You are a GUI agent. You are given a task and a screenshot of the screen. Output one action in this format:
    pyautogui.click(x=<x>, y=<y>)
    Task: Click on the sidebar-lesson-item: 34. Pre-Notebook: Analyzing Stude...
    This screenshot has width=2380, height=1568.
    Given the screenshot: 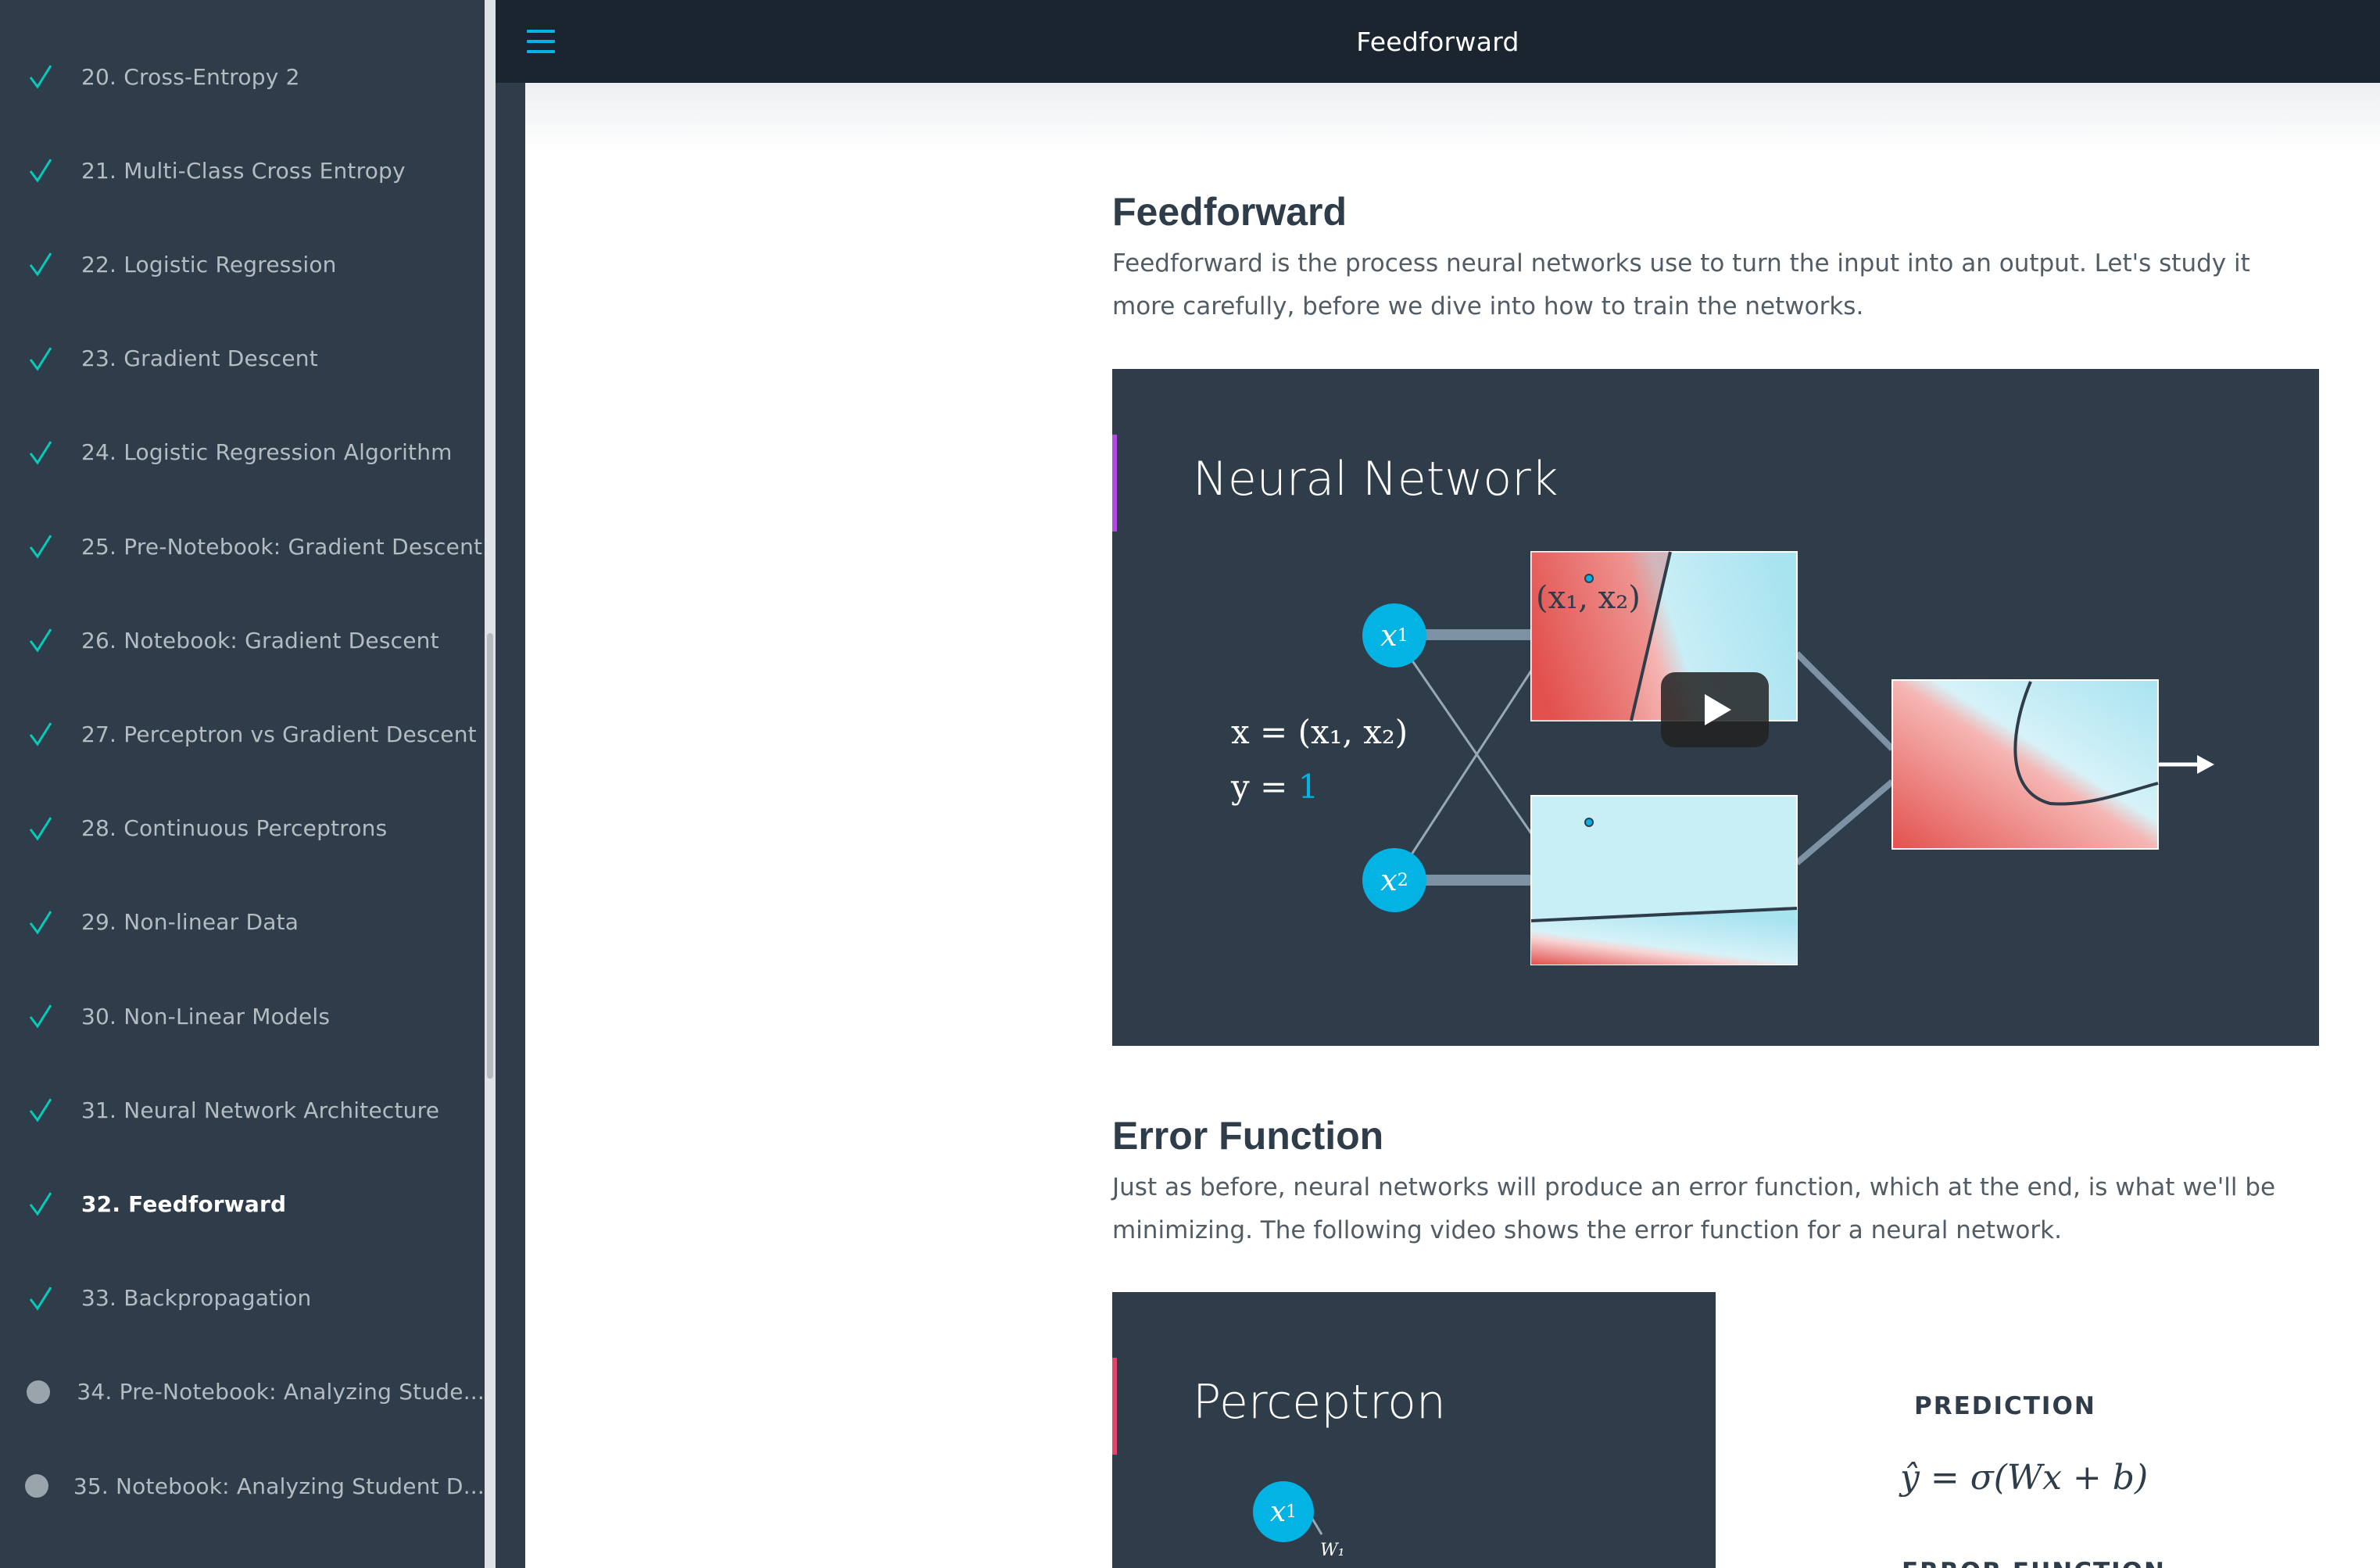 What is the action you would take?
    pyautogui.click(x=242, y=1392)
    